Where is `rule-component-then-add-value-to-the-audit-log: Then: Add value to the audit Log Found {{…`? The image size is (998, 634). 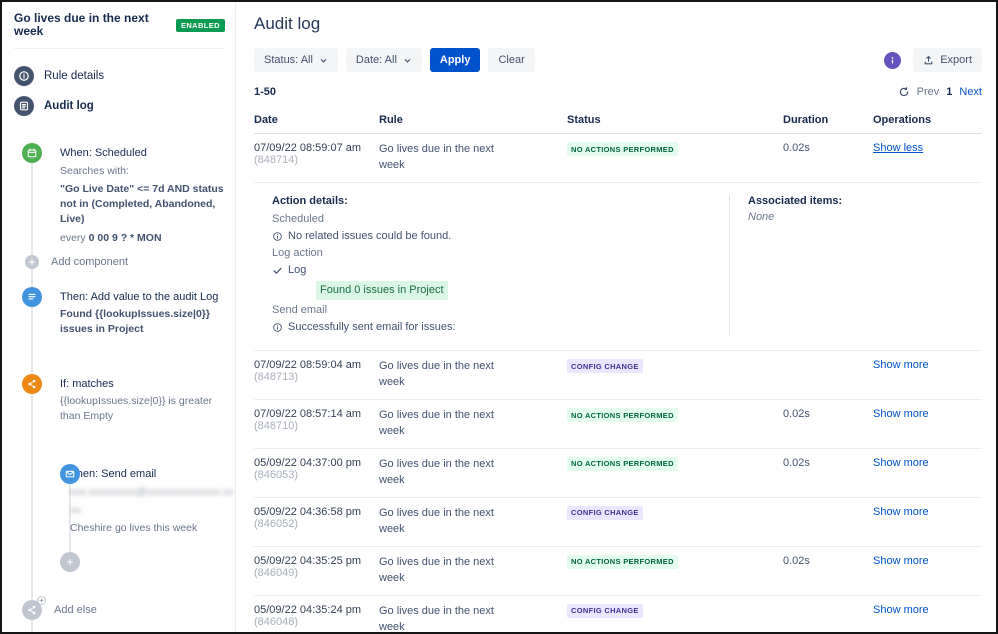
rule-component-then-add-value-to-the-audit-log: Then: Add value to the audit Log Found {{… is located at coordinates (119, 312).